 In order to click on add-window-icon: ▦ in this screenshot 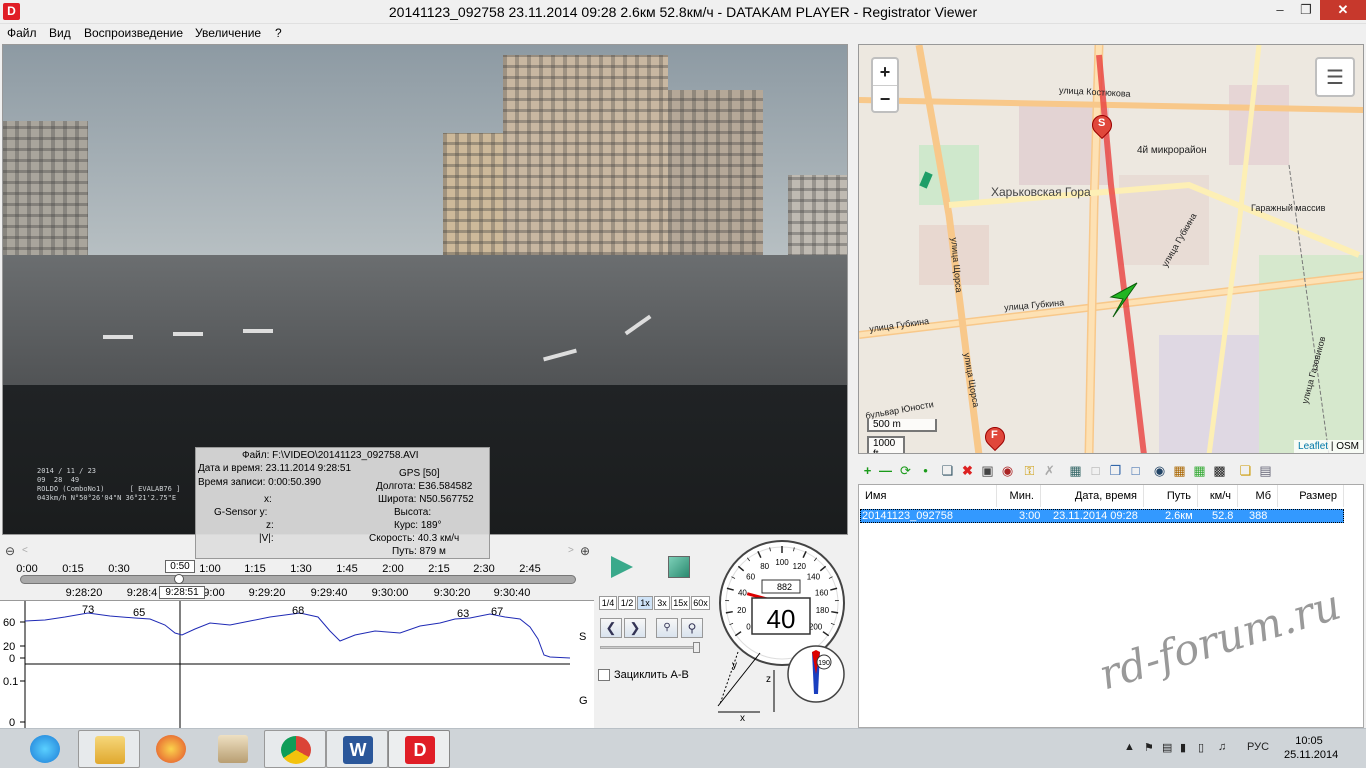, I will do `click(1075, 470)`.